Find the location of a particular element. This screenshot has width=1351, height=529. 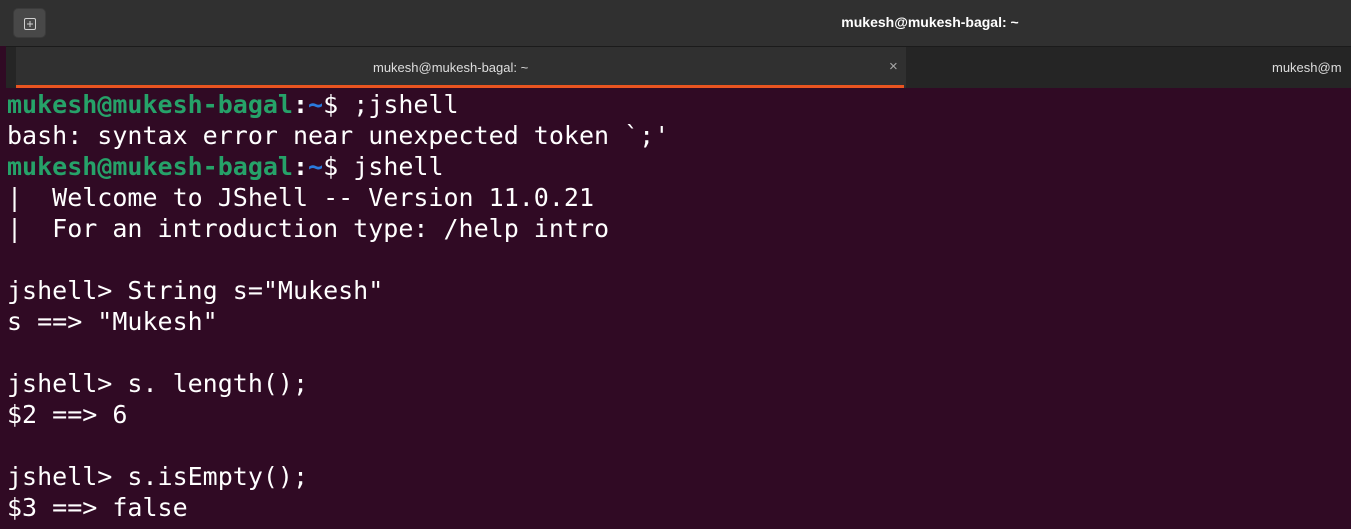

prompt-line: mukesh@mukesh-bagal:~$ ;jshell is located at coordinates (233, 104).